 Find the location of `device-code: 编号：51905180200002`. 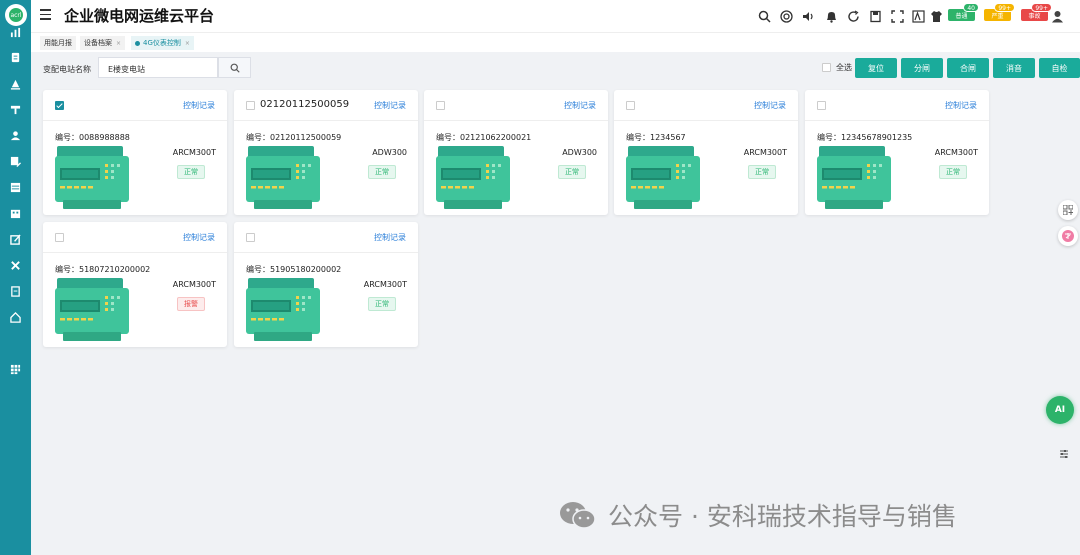

device-code: 编号：51905180200002 is located at coordinates (293, 269).